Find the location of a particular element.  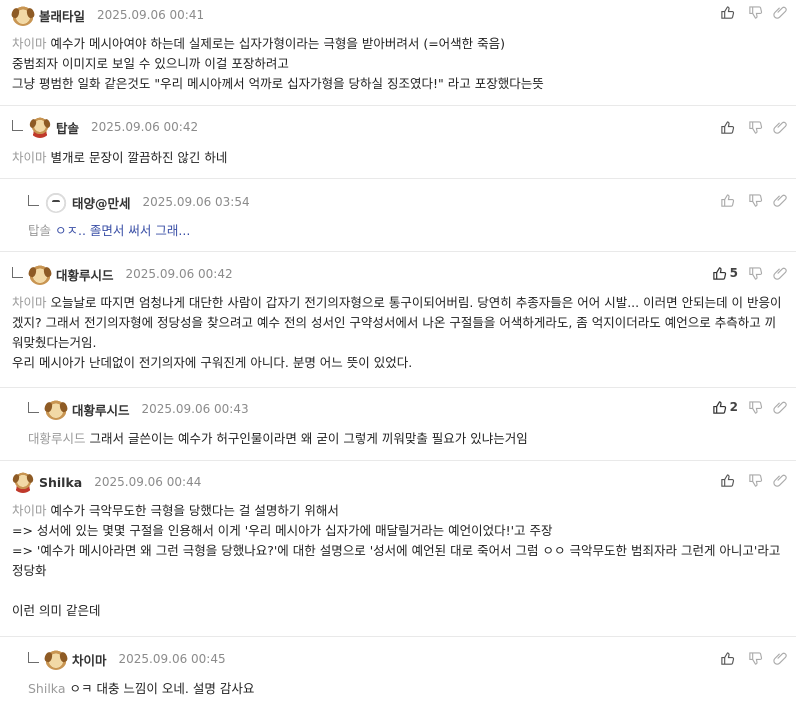

comment-author: 볼래타일 is located at coordinates (62, 15).